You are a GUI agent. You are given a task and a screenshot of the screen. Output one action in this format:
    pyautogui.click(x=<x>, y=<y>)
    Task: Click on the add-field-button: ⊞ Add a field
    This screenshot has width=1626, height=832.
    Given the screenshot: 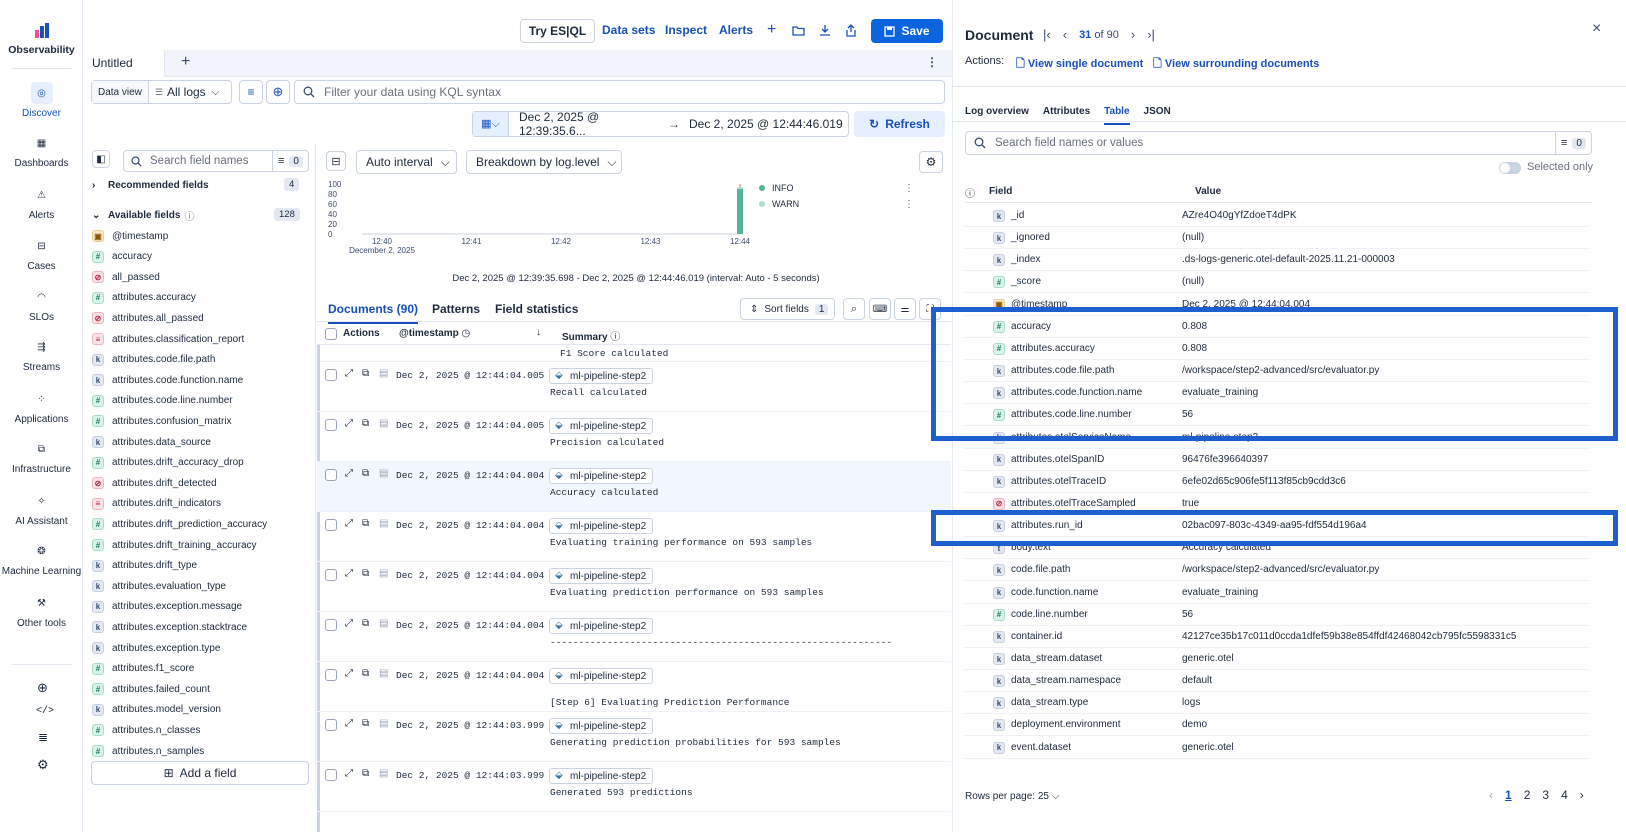 What is the action you would take?
    pyautogui.click(x=200, y=773)
    